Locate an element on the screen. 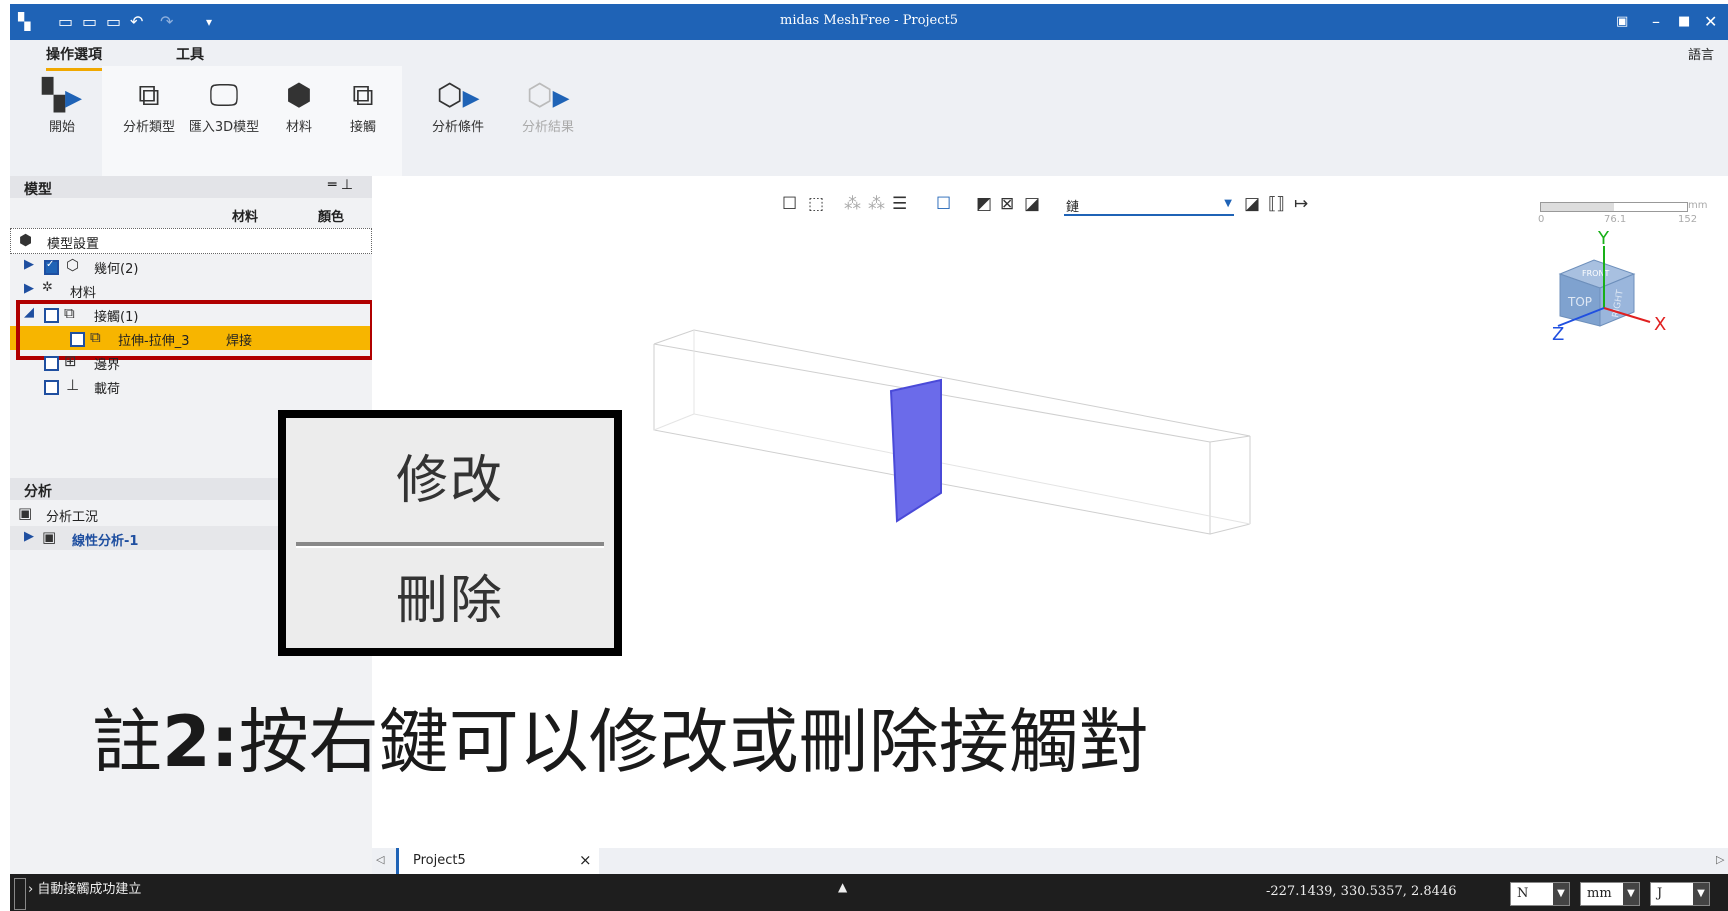  material-label: 材料 is located at coordinates (298, 127).